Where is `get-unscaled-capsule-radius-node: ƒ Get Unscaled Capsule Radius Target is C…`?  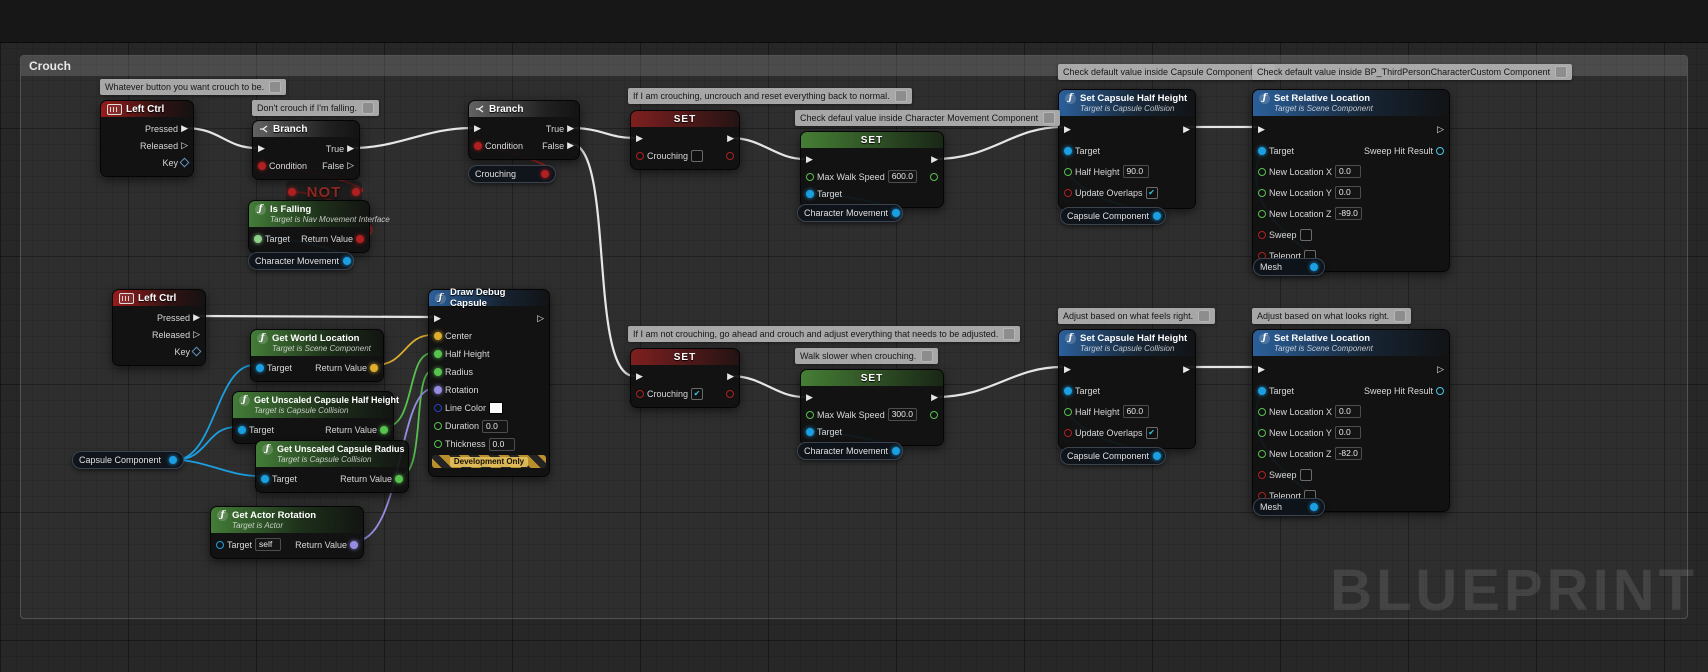 get-unscaled-capsule-radius-node: ƒ Get Unscaled Capsule Radius Target is C… is located at coordinates (332, 466).